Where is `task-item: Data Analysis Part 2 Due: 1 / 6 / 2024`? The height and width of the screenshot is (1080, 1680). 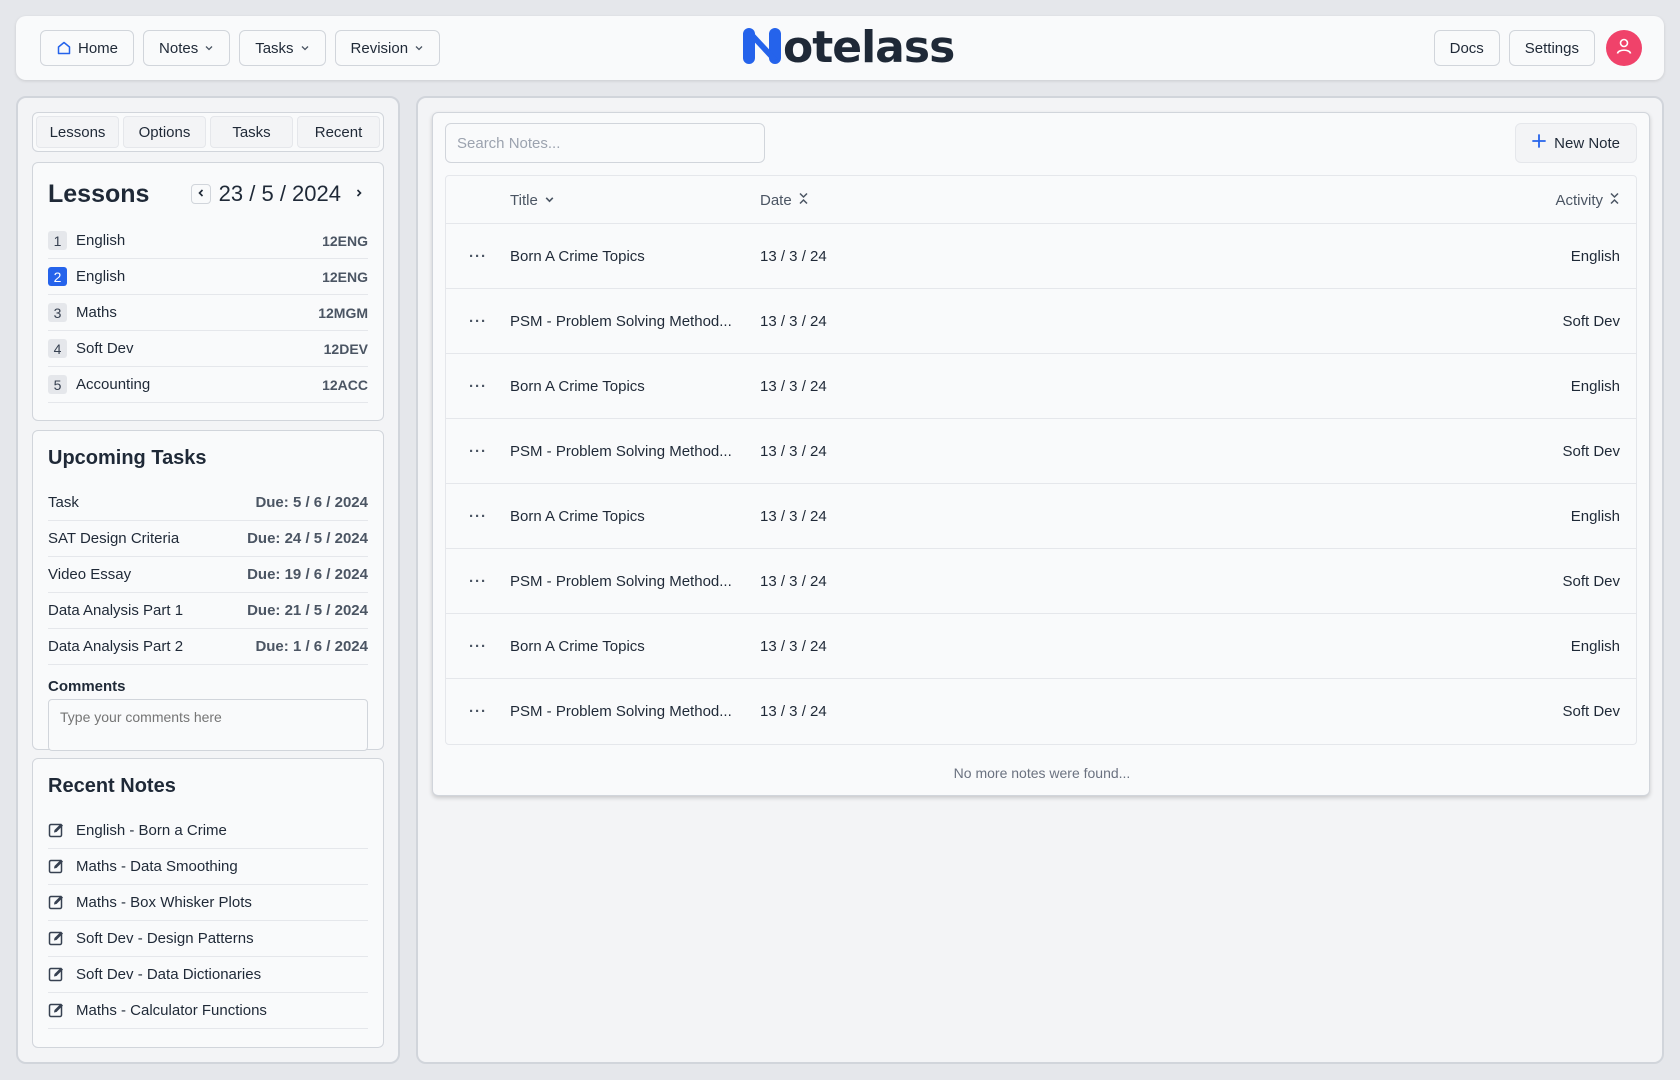 task-item: Data Analysis Part 2 Due: 1 / 6 / 2024 is located at coordinates (208, 647).